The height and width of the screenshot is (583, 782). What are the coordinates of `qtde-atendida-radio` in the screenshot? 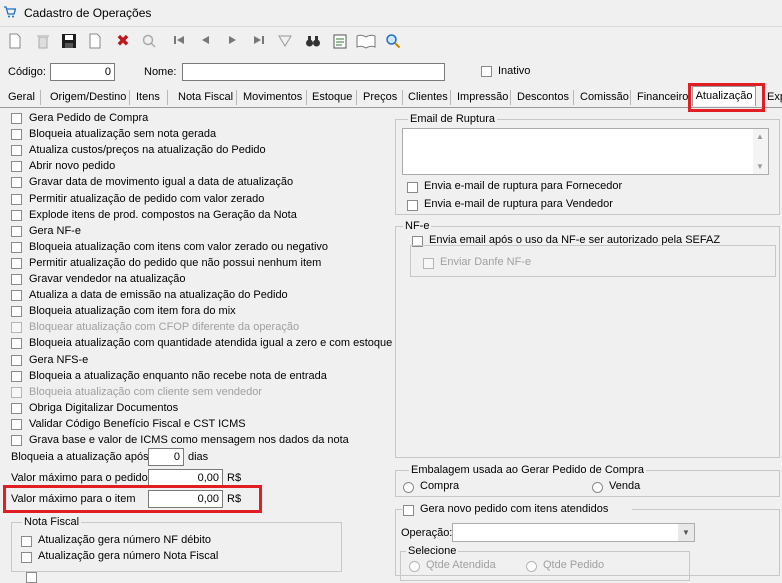 It's located at (414, 566).